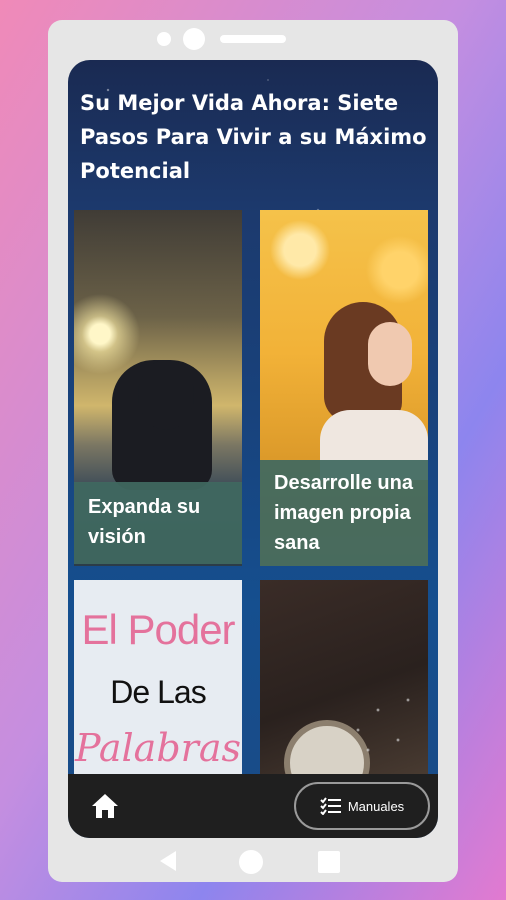 This screenshot has width=506, height=900. I want to click on system-navigation, so click(253, 861).